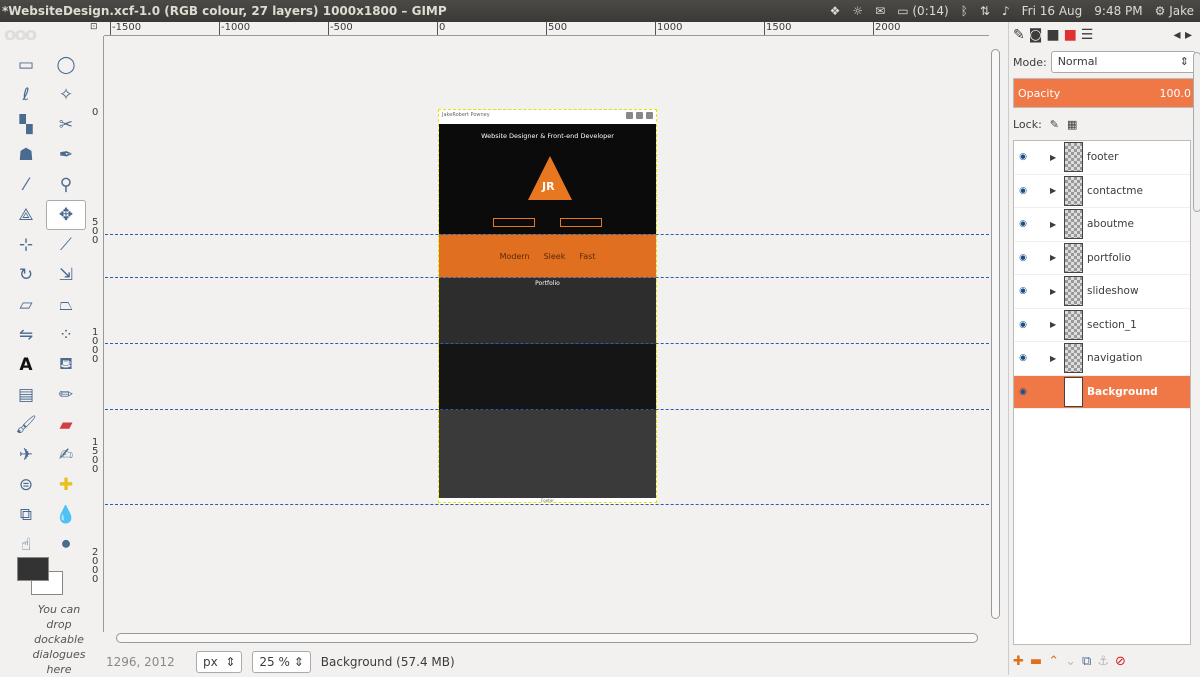 This screenshot has width=1200, height=677. I want to click on lock-pixels-icon: ✎, so click(1054, 124).